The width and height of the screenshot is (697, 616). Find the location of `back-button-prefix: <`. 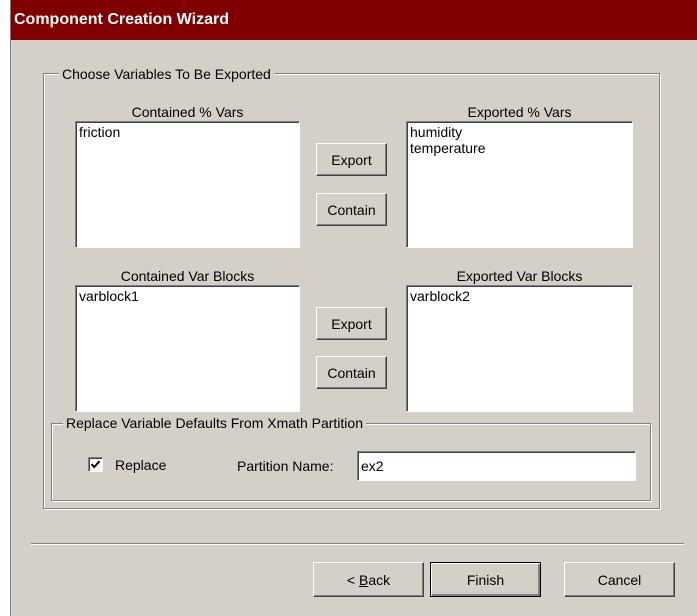

back-button-prefix: < is located at coordinates (352, 579).